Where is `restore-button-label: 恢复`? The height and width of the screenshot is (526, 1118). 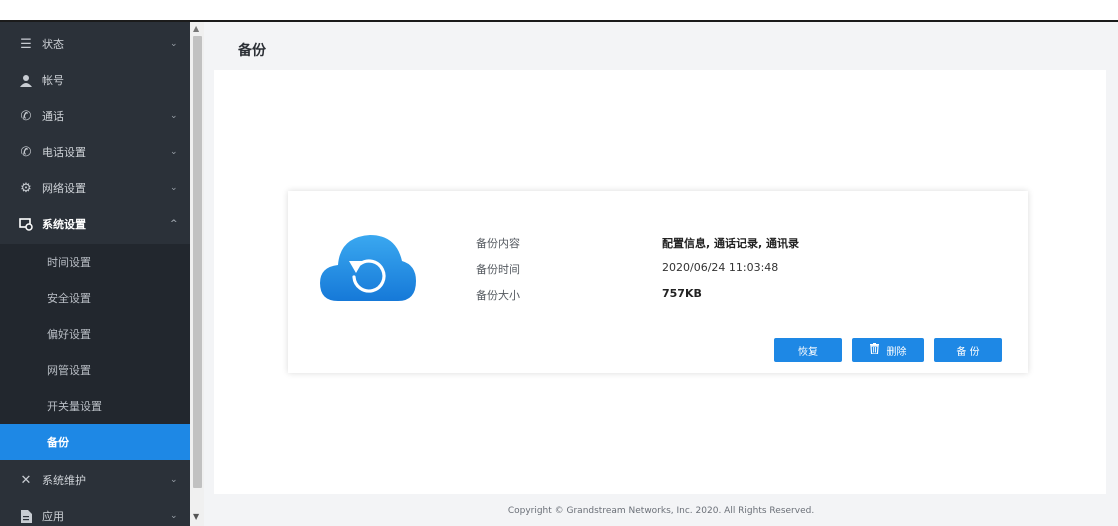
restore-button-label: 恢复 is located at coordinates (808, 352).